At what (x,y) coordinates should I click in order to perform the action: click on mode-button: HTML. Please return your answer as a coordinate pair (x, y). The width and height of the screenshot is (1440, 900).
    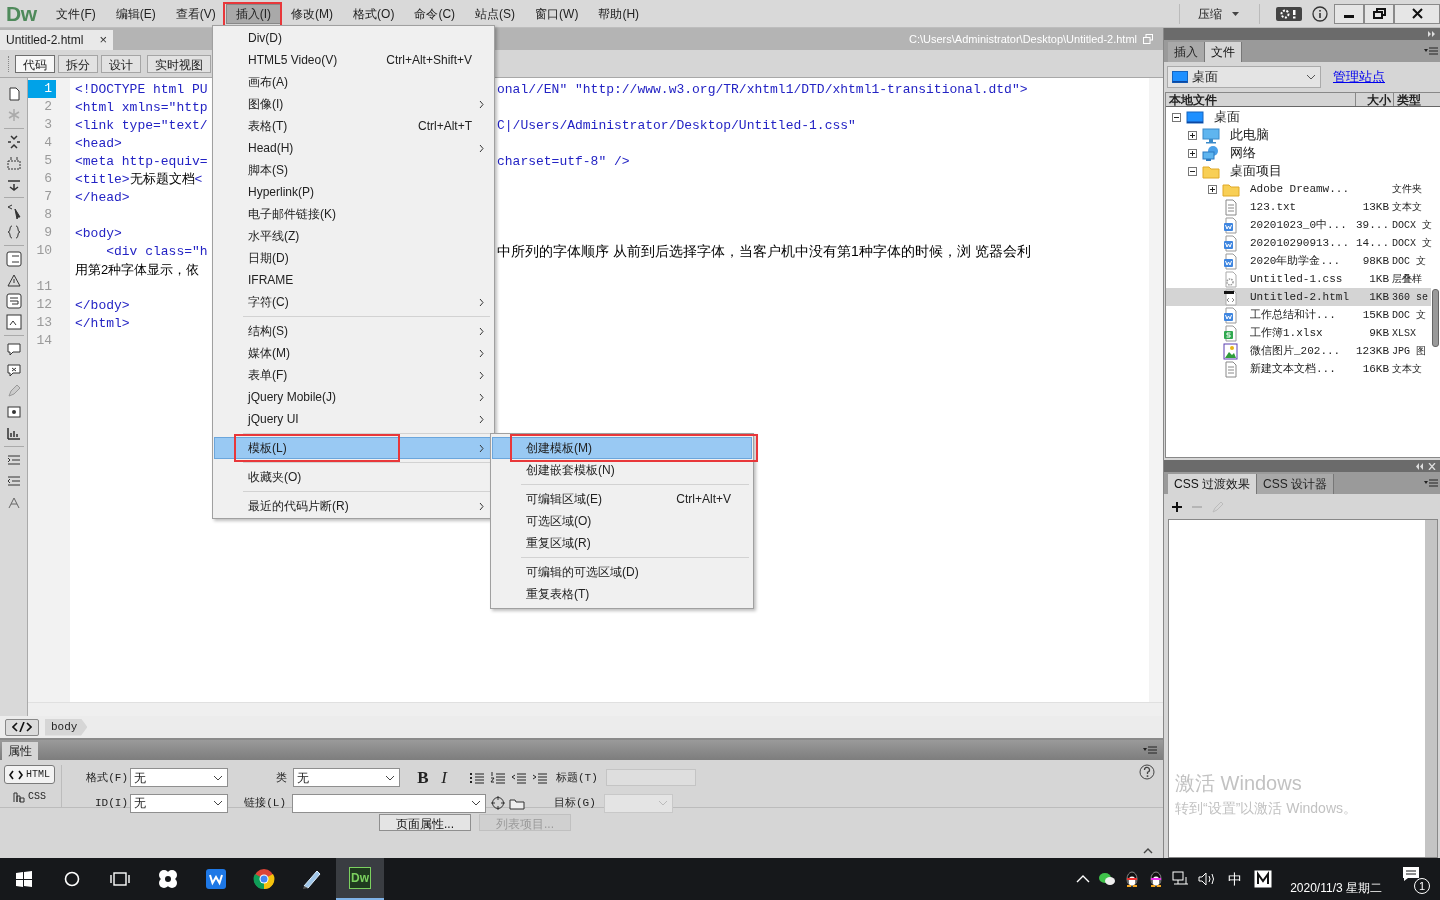
    Looking at the image, I should click on (29, 774).